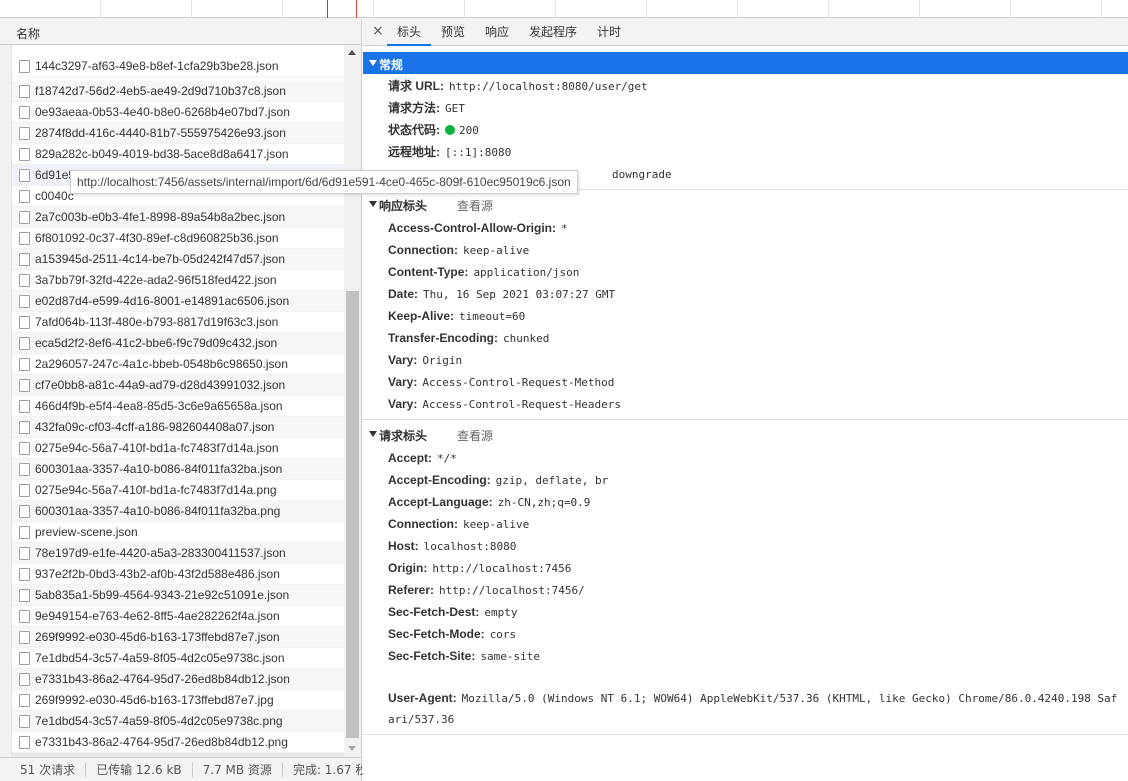 The width and height of the screenshot is (1128, 781). Describe the element at coordinates (745, 434) in the screenshot. I see `request-headers-section-header: 请求标头 查看源` at that location.